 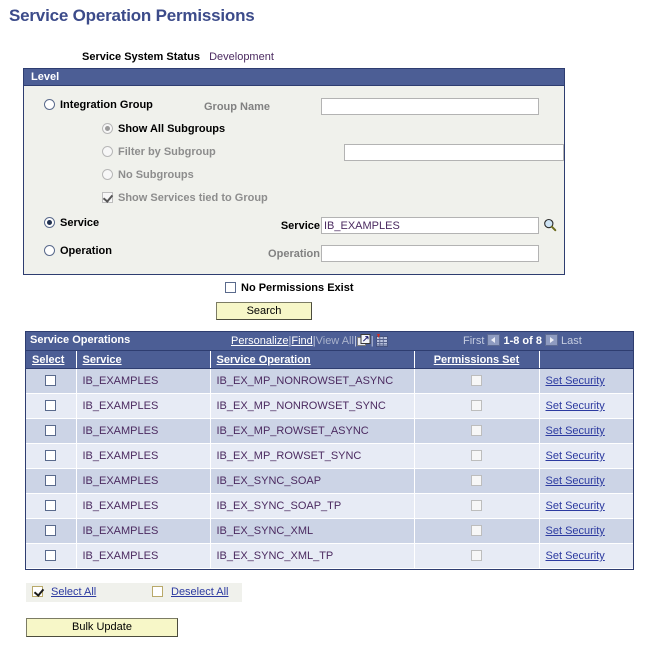 What do you see at coordinates (107, 128) in the screenshot?
I see `show-all-subgroups-radio-dot` at bounding box center [107, 128].